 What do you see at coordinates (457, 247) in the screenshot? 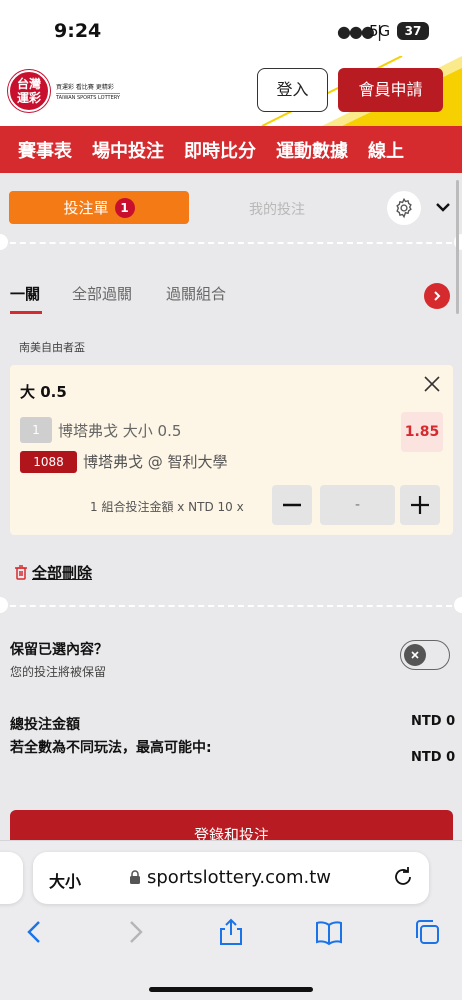
I see `scrollbar` at bounding box center [457, 247].